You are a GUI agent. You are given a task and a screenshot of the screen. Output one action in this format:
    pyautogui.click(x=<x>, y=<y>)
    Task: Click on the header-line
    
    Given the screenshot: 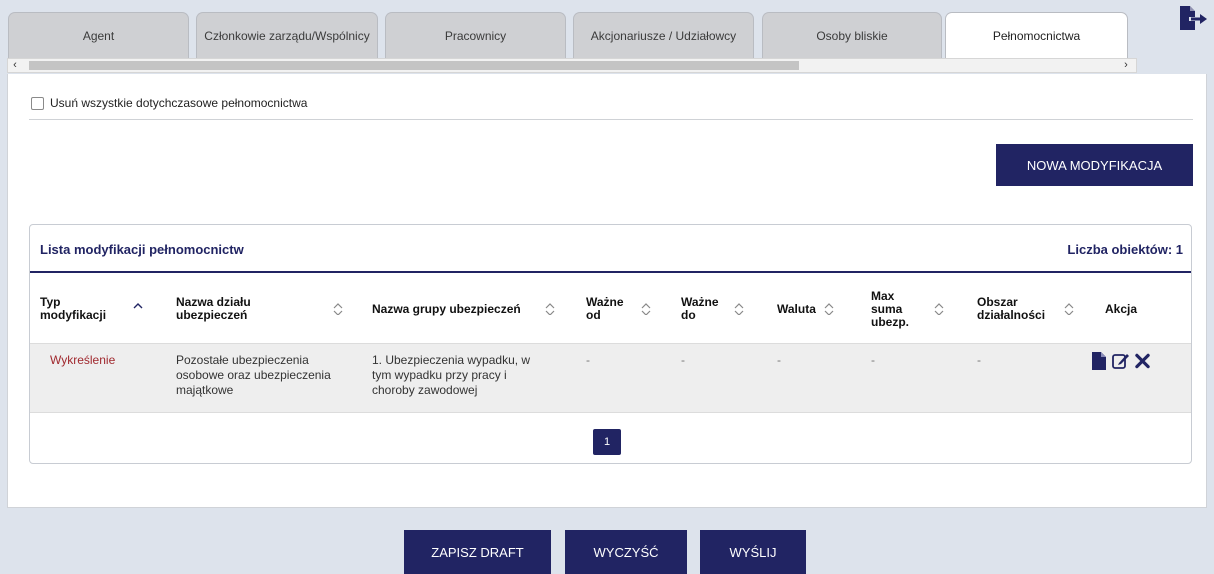 What is the action you would take?
    pyautogui.click(x=610, y=272)
    